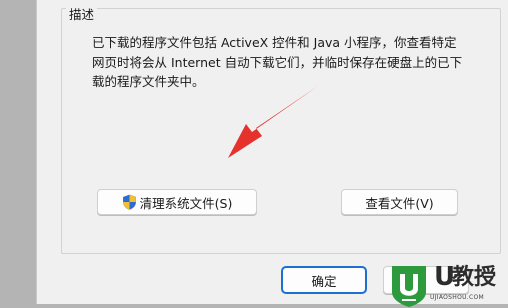 This screenshot has width=508, height=308. Describe the element at coordinates (474, 277) in the screenshot. I see `watermark-brand-text: 教授` at that location.